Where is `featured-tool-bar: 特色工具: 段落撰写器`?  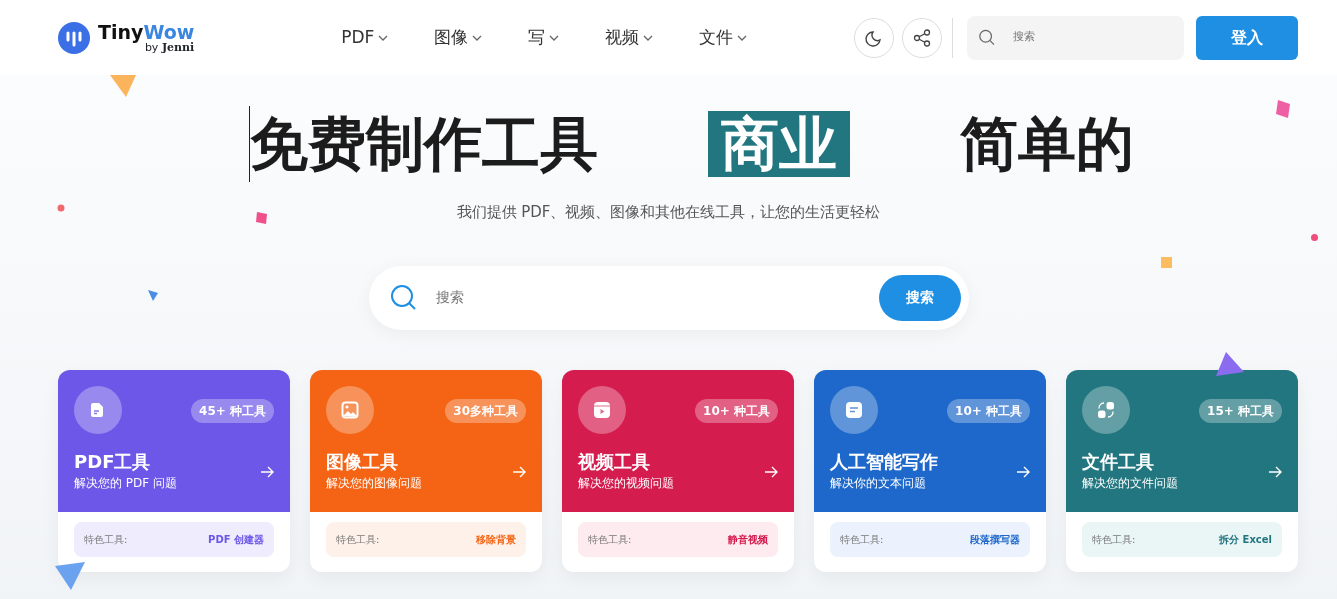
featured-tool-bar: 特色工具: 段落撰写器 is located at coordinates (930, 539).